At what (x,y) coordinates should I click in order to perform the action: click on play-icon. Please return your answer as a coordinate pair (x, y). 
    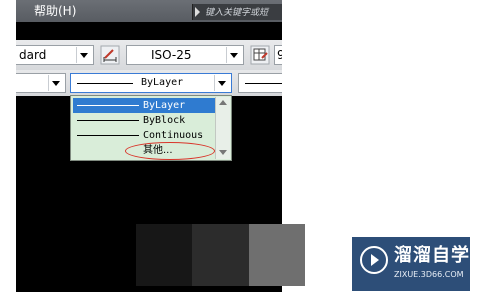
    Looking at the image, I should click on (374, 260).